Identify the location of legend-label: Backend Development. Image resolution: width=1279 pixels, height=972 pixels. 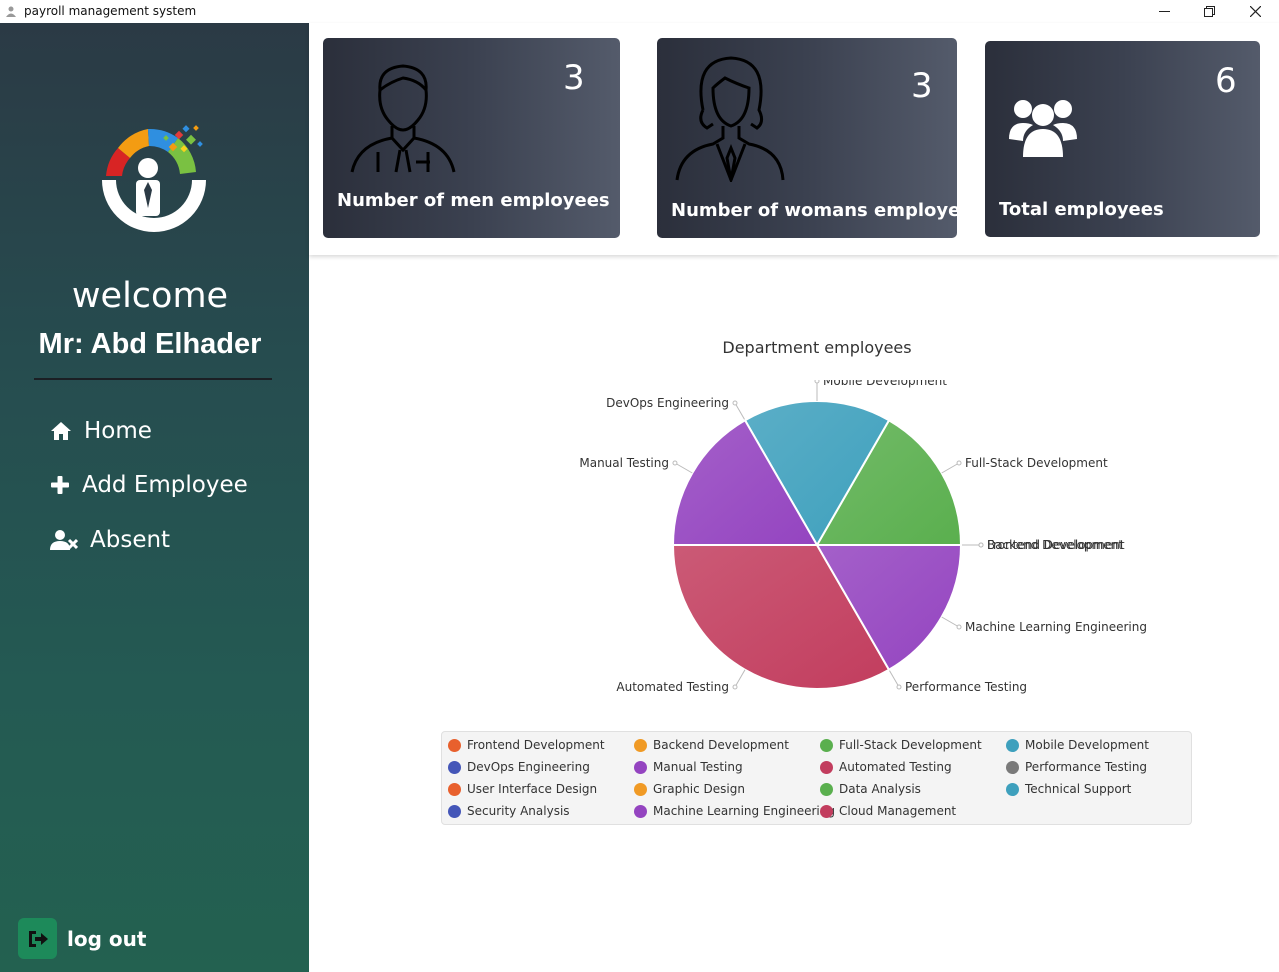
(721, 745).